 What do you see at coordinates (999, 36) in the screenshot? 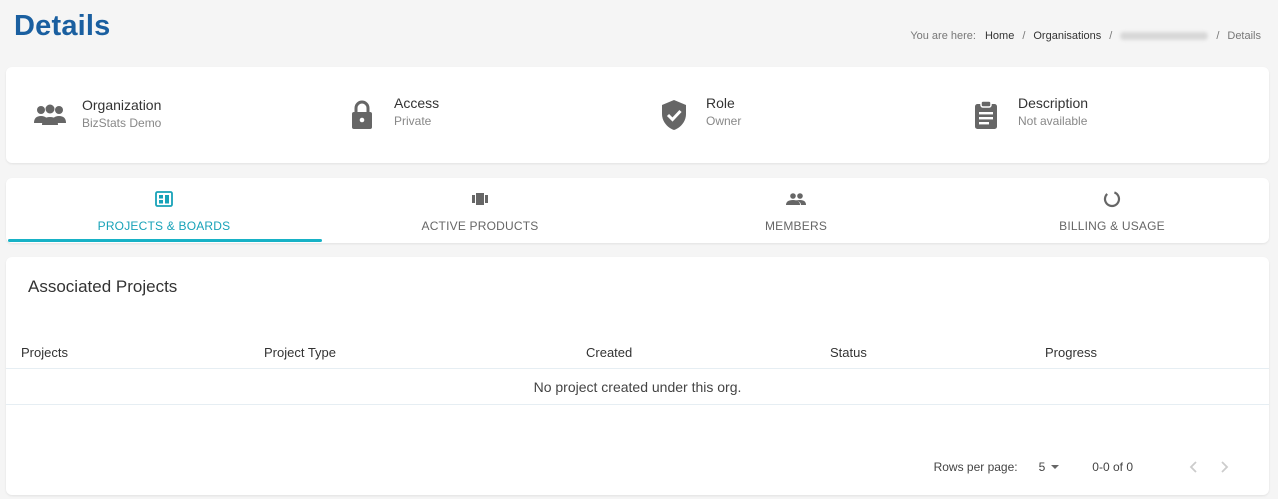
I see `breadcrumb-home-link: Home` at bounding box center [999, 36].